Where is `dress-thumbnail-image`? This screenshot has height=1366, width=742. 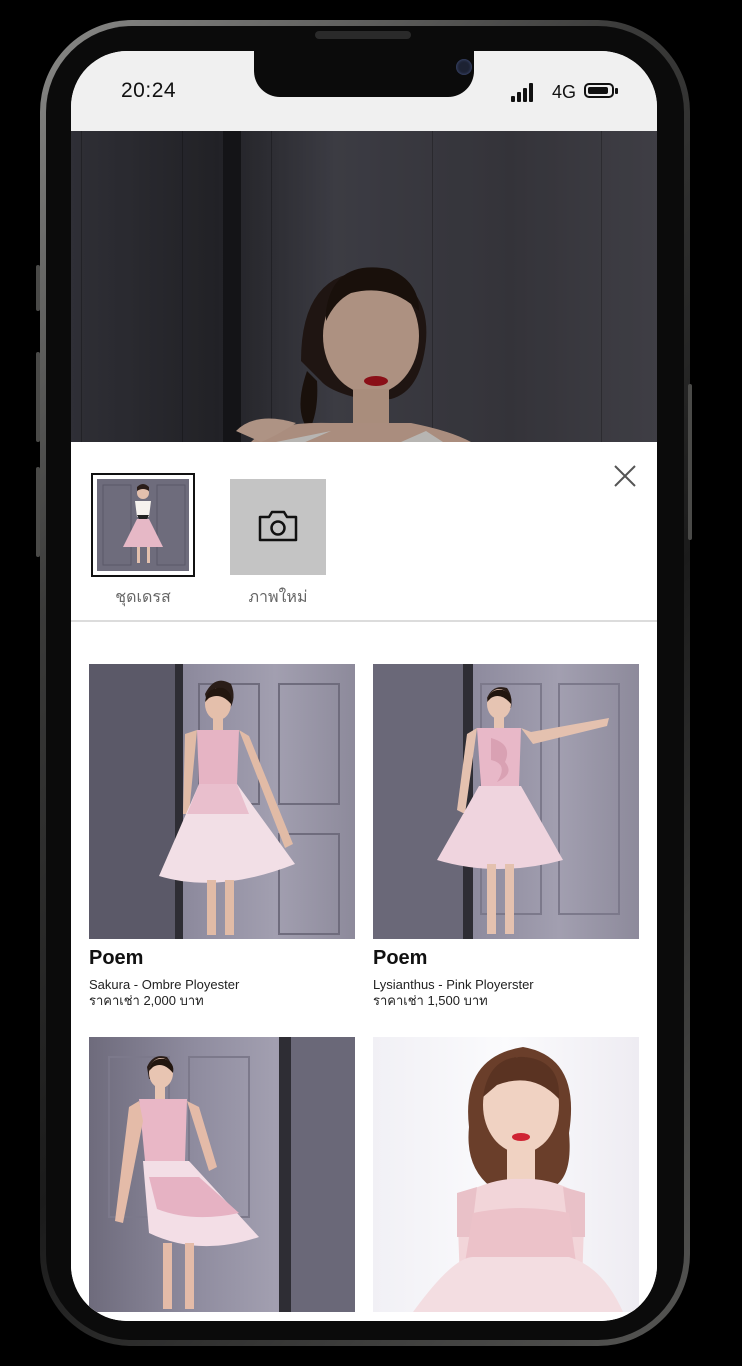 dress-thumbnail-image is located at coordinates (143, 525).